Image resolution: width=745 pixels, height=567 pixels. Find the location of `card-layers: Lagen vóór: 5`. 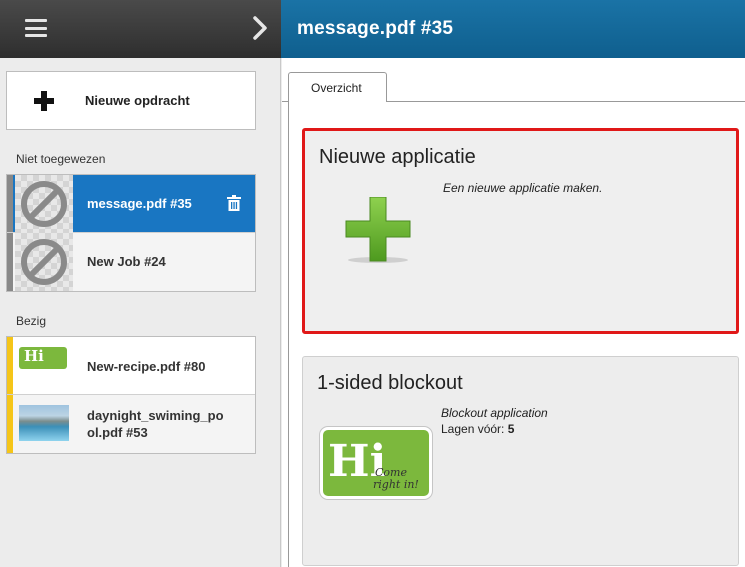

card-layers: Lagen vóór: 5 is located at coordinates (477, 429).